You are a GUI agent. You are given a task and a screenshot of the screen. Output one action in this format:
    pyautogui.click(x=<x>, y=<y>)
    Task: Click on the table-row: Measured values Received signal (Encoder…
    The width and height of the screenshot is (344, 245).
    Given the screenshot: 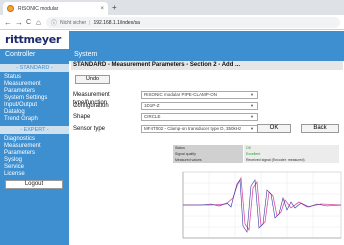 What is the action you would take?
    pyautogui.click(x=256, y=160)
    